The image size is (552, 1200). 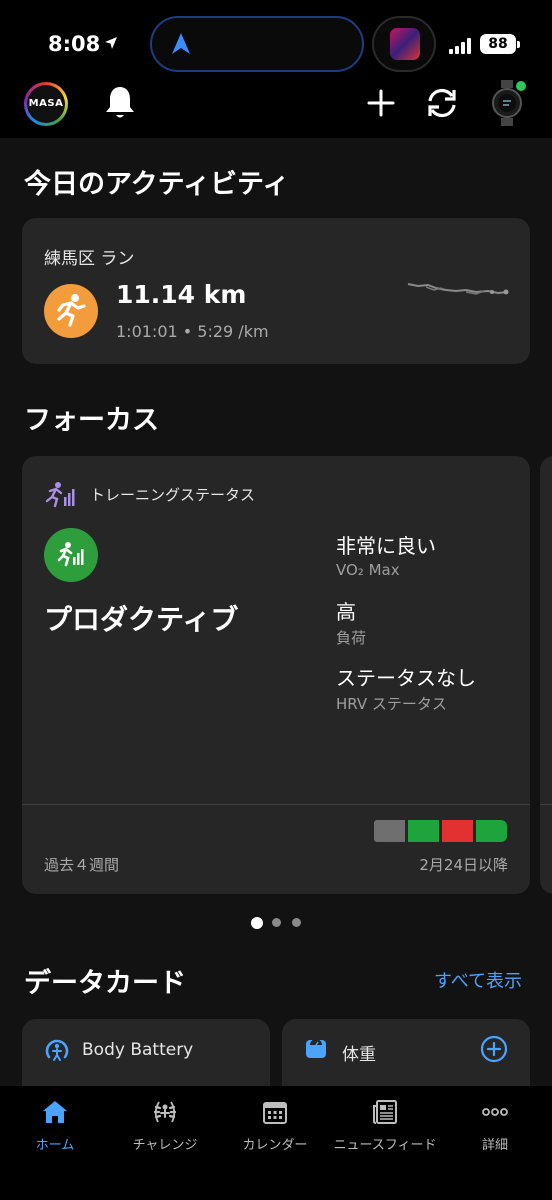 What do you see at coordinates (60, 495) in the screenshot?
I see `training-status-icon` at bounding box center [60, 495].